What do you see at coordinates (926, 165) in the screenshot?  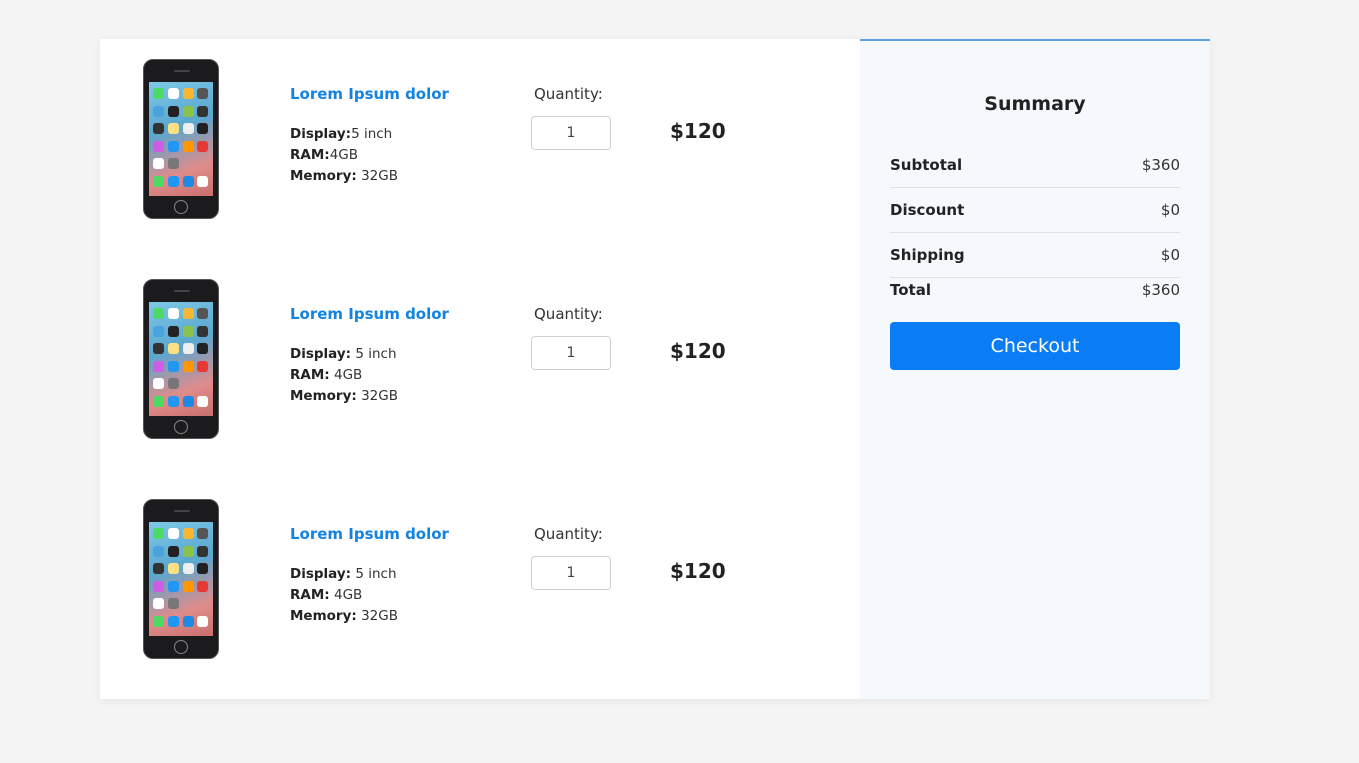 I see `summary-label: Subtotal` at bounding box center [926, 165].